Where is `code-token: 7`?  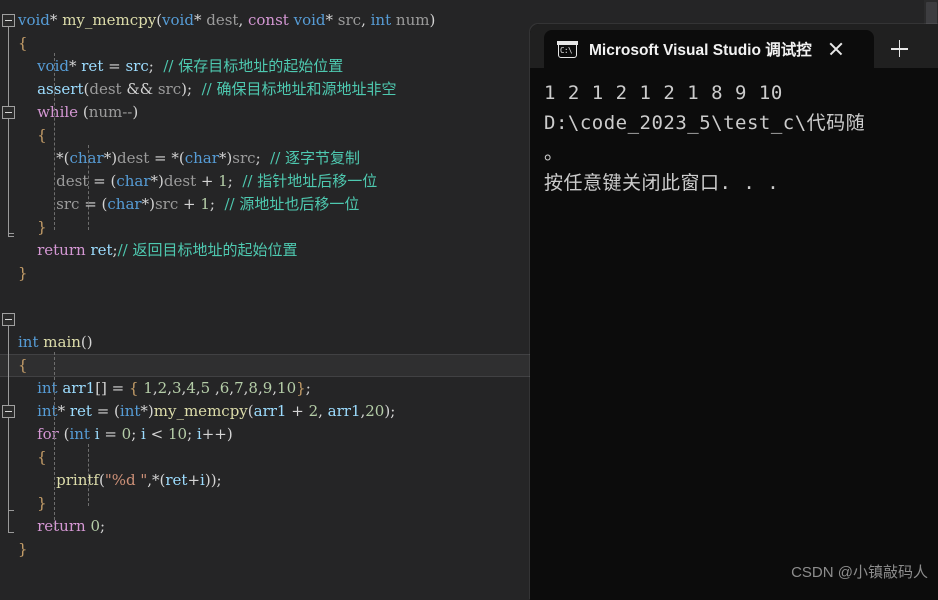
code-token: 7 is located at coordinates (239, 388).